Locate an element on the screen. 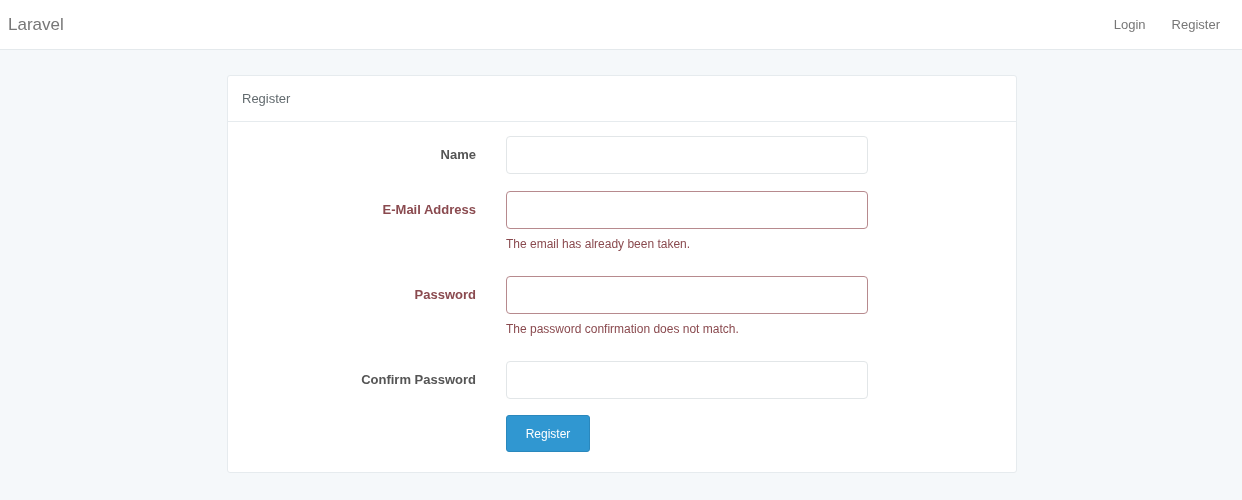 This screenshot has width=1242, height=500. field-label: Name is located at coordinates (457, 155).